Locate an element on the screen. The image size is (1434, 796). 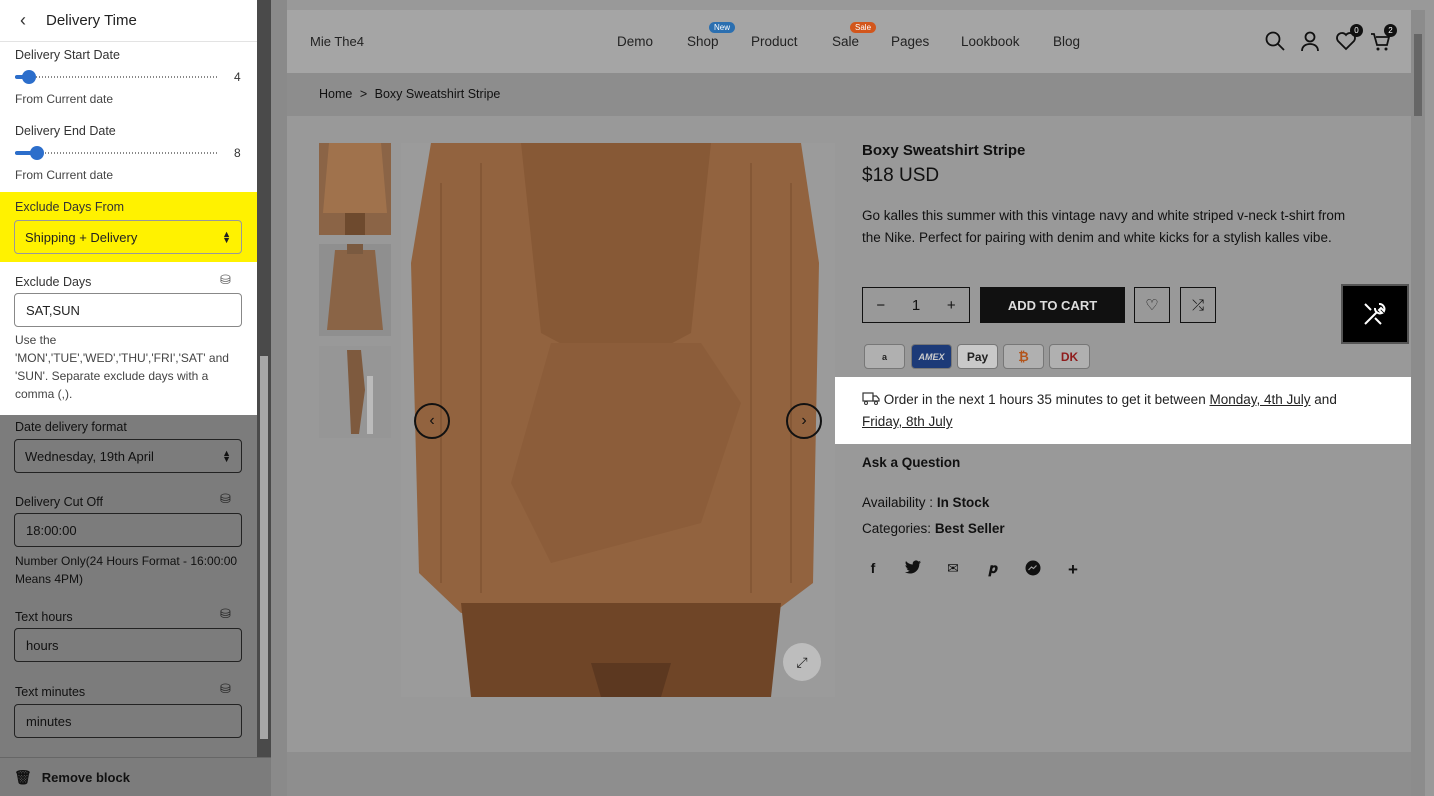
next-image-button: › is located at coordinates (804, 421).